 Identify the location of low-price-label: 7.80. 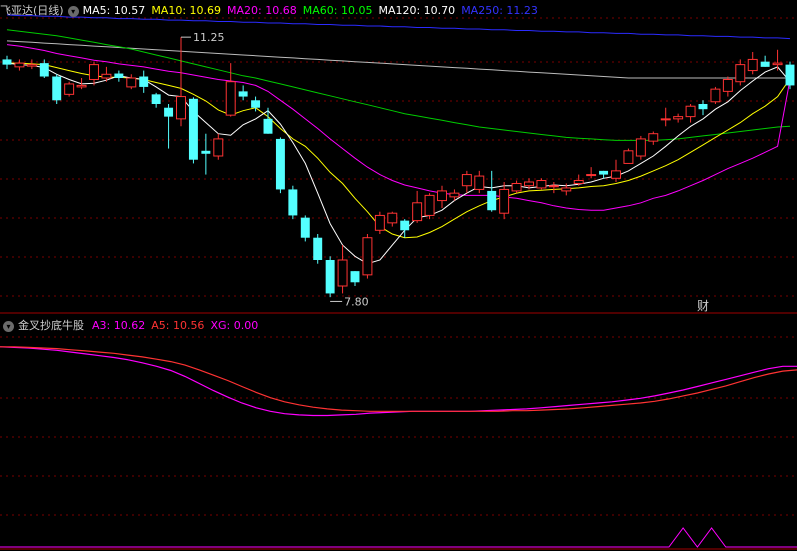
(356, 301).